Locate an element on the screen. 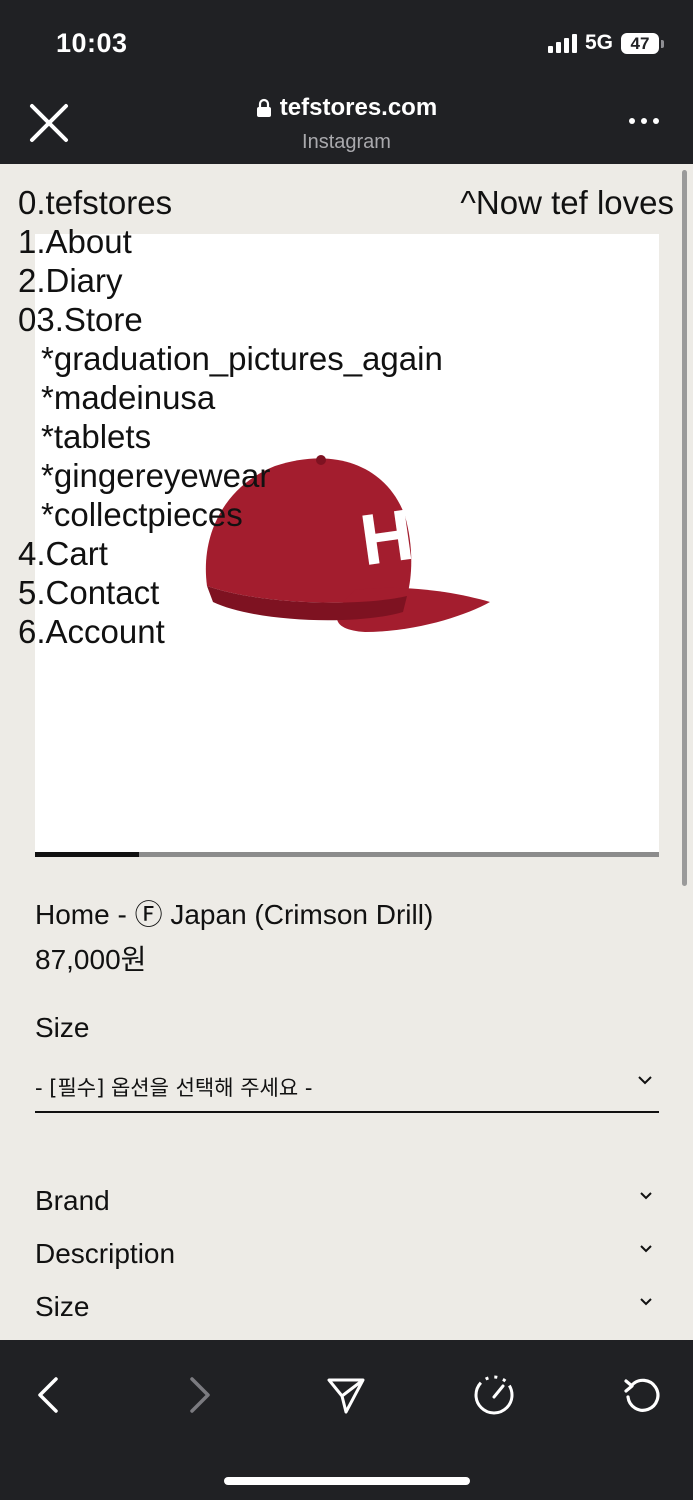 The height and width of the screenshot is (1500, 693). menu-item: 6.Account is located at coordinates (230, 631).